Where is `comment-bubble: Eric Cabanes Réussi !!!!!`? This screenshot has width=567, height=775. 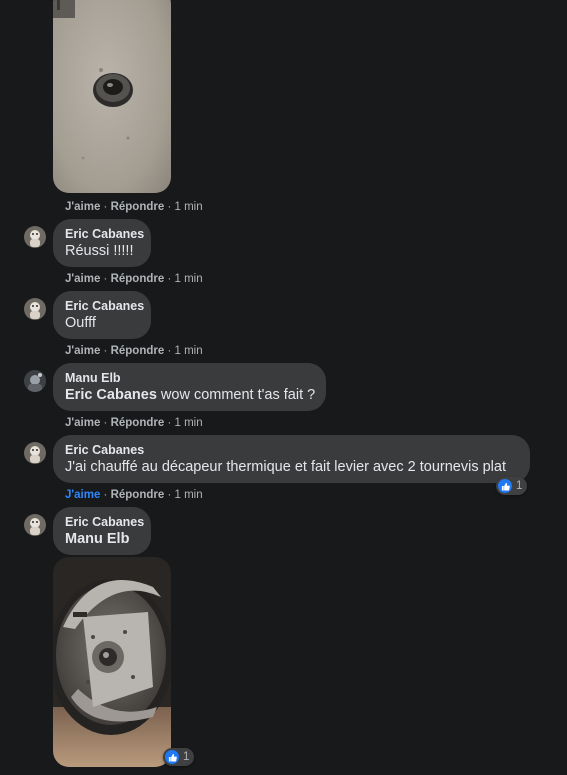
comment-bubble: Eric Cabanes Réussi !!!!! is located at coordinates (102, 243).